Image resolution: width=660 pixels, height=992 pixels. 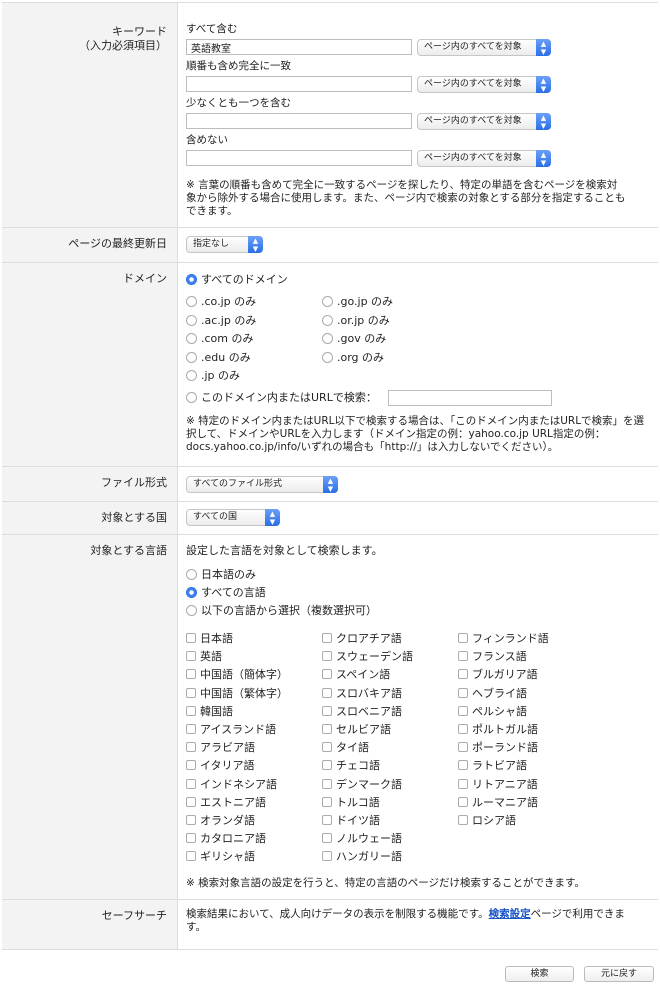 I want to click on search-button: 検索, so click(x=539, y=974).